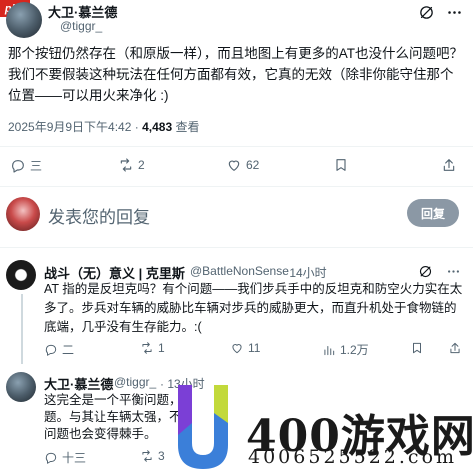  Describe the element at coordinates (141, 165) in the screenshot. I see `retweet-count: 2` at that location.